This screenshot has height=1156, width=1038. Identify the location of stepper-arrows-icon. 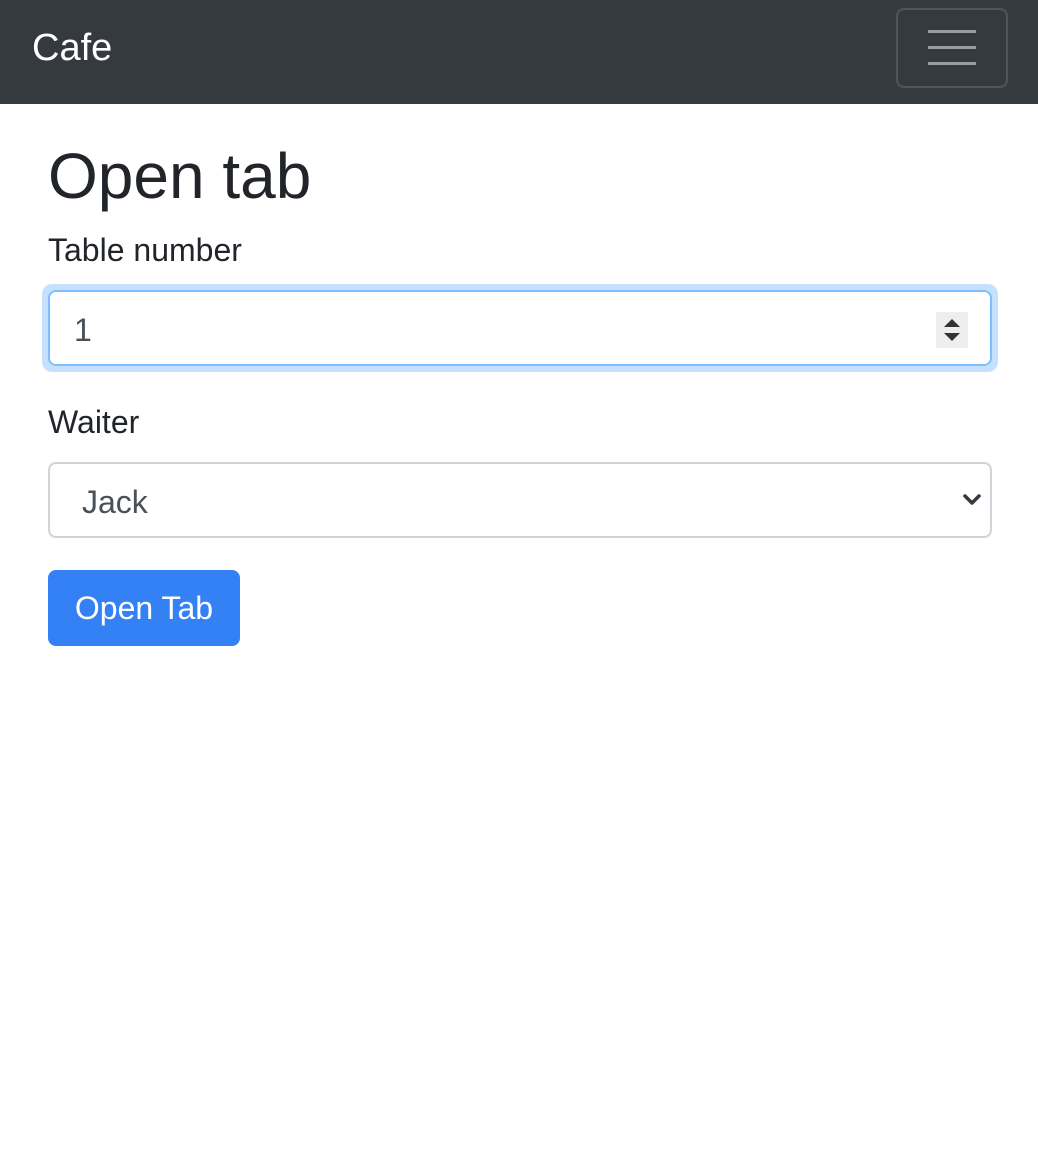
(952, 330).